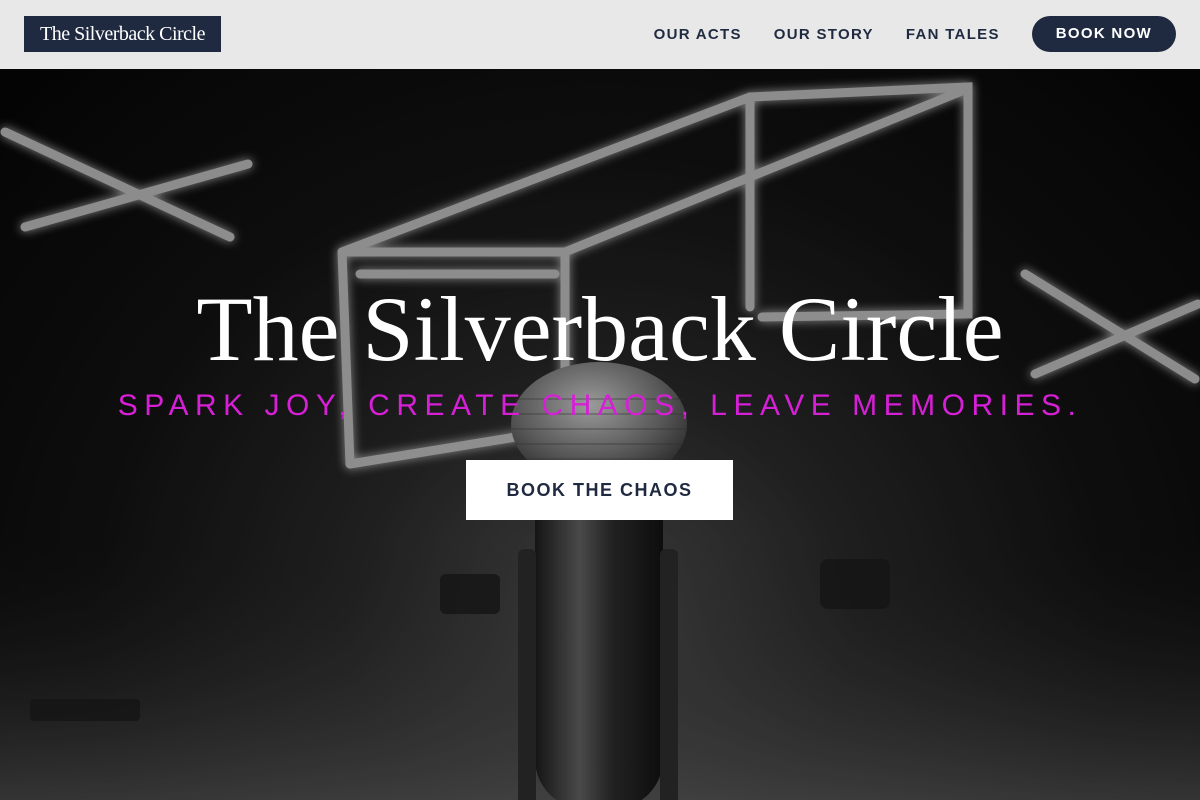 The width and height of the screenshot is (1200, 800). Describe the element at coordinates (600, 405) in the screenshot. I see `hero-tagline: SPARK JOY, CREATE CHAOS, LEAVE MEMORIES.` at that location.